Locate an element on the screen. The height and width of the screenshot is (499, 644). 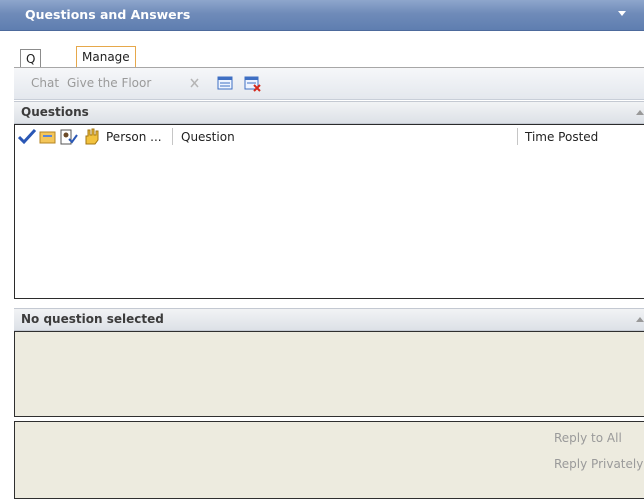
reply-privately-button: Reply Privately is located at coordinates (598, 464).